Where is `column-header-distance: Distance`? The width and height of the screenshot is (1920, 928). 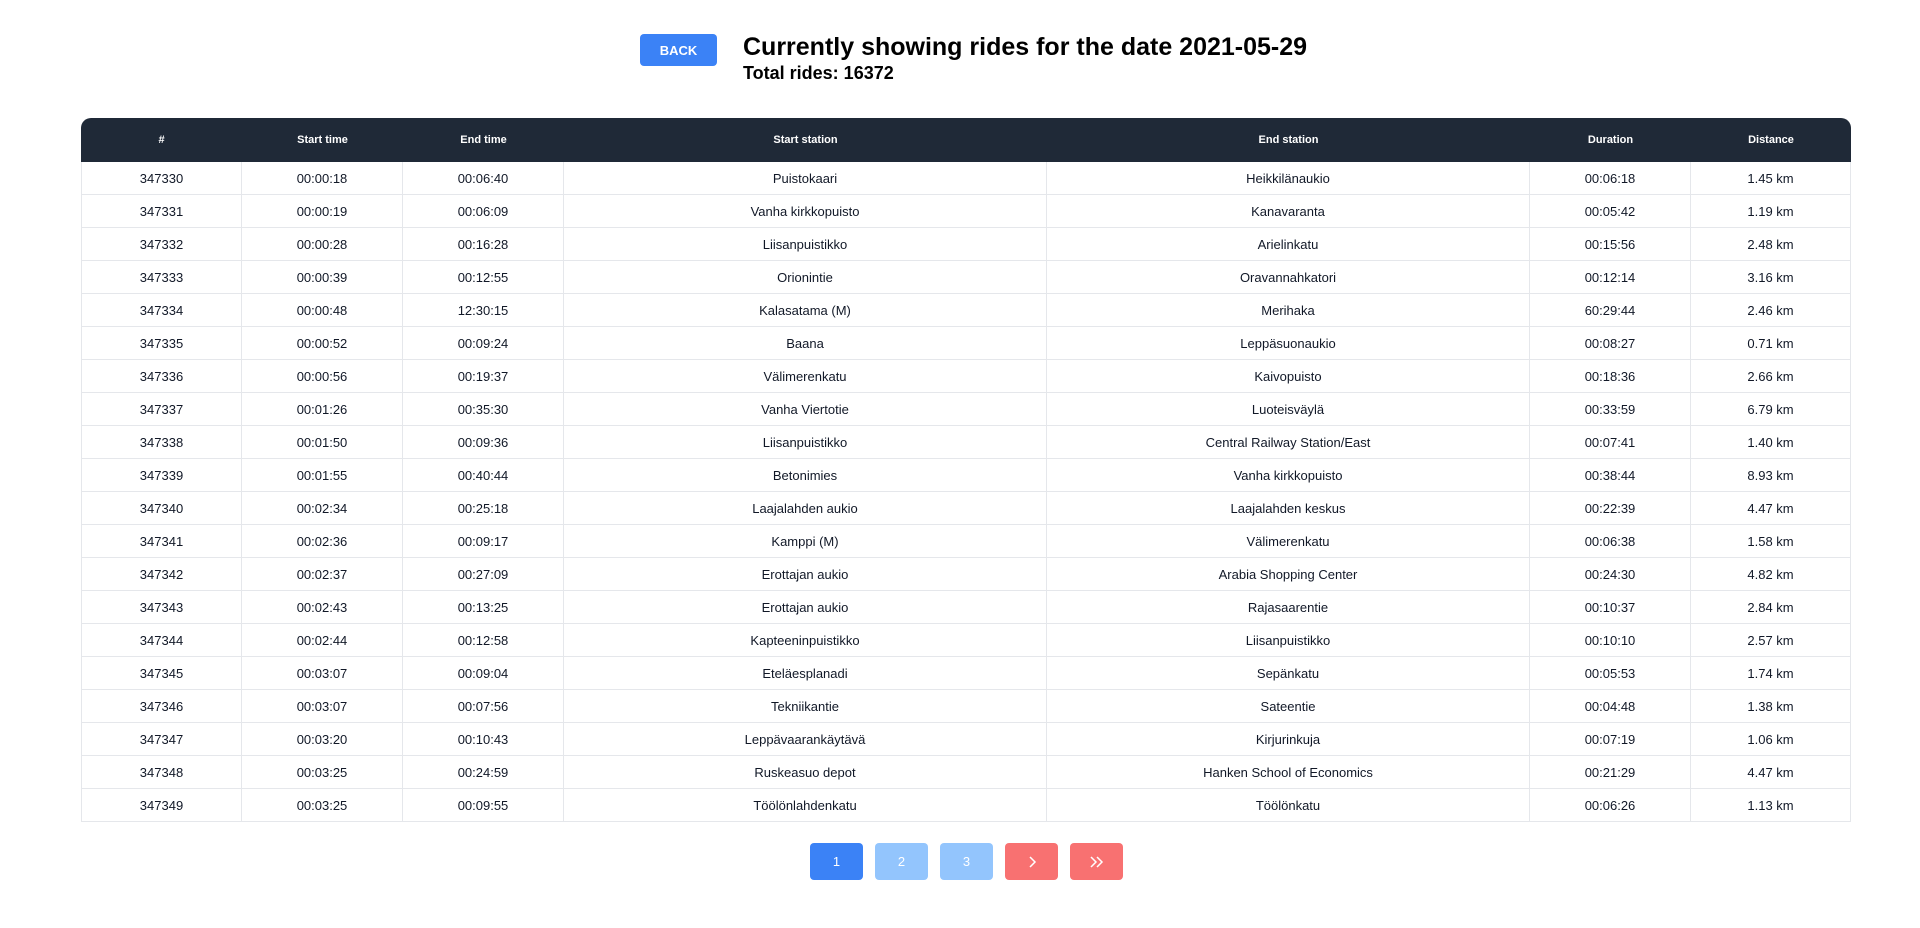 column-header-distance: Distance is located at coordinates (1771, 140).